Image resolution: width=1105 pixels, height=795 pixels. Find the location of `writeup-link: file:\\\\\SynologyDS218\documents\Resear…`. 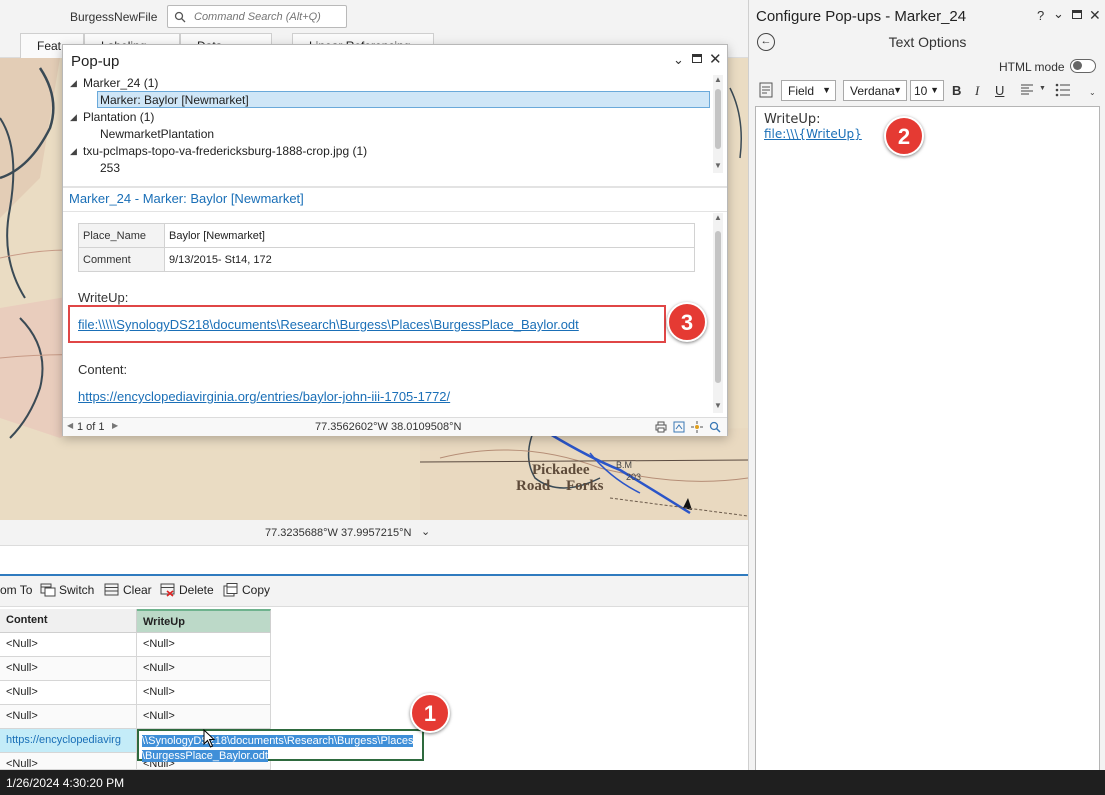

writeup-link: file:\\\\\SynologyDS218\documents\Resear… is located at coordinates (328, 324).